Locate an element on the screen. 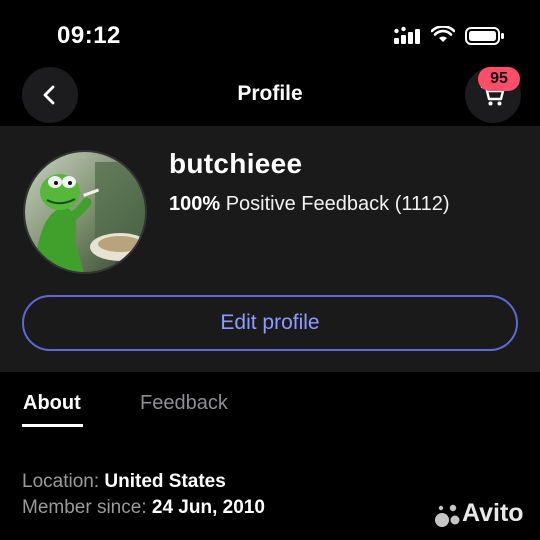 The height and width of the screenshot is (540, 540). cellular-signal-icon is located at coordinates (407, 35).